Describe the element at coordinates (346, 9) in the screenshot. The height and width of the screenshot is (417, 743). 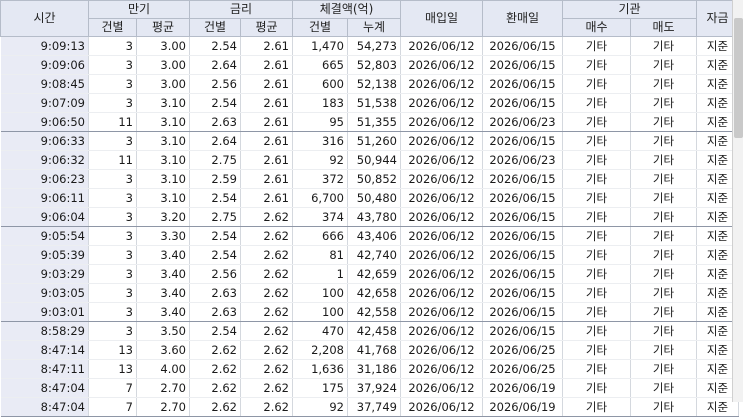
I see `col-amount-header: 체결액(억)` at that location.